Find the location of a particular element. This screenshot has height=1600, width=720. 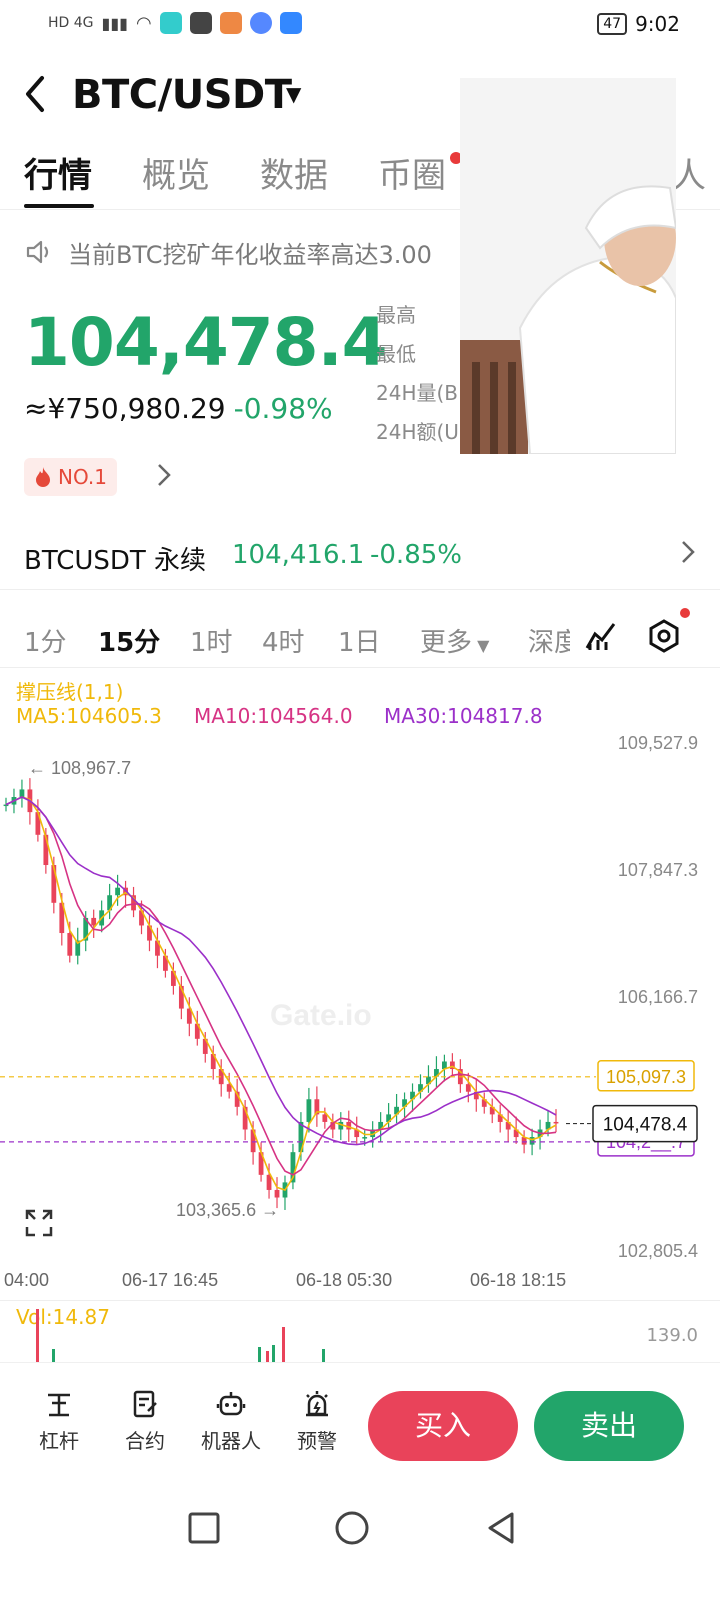

x-tick-label: 06-18 18:15 is located at coordinates (518, 1280).